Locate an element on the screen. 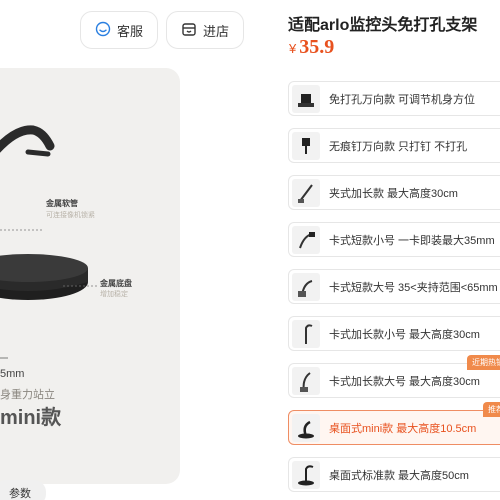  sku-option-label: 夹式加长款 最大高度30cm is located at coordinates (393, 193).